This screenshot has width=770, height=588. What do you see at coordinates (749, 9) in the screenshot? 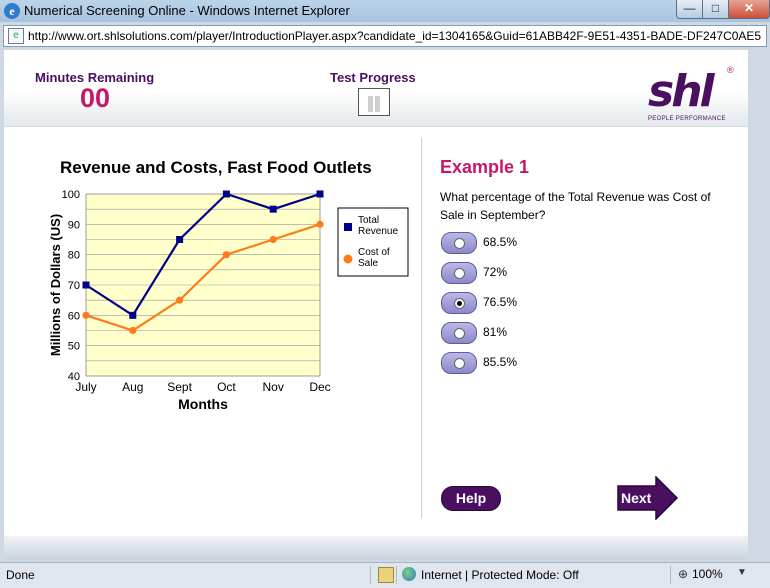
I see `close-window-button: ✕` at bounding box center [749, 9].